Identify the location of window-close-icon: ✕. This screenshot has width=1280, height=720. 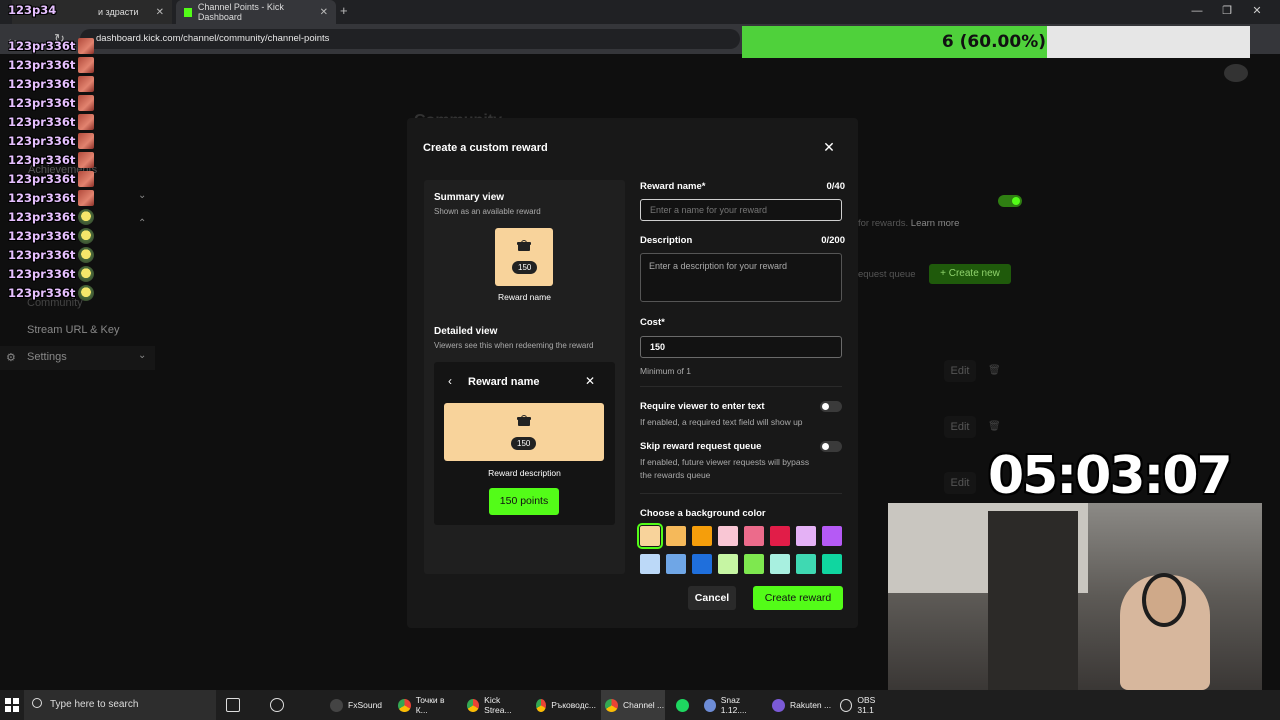
(1257, 12).